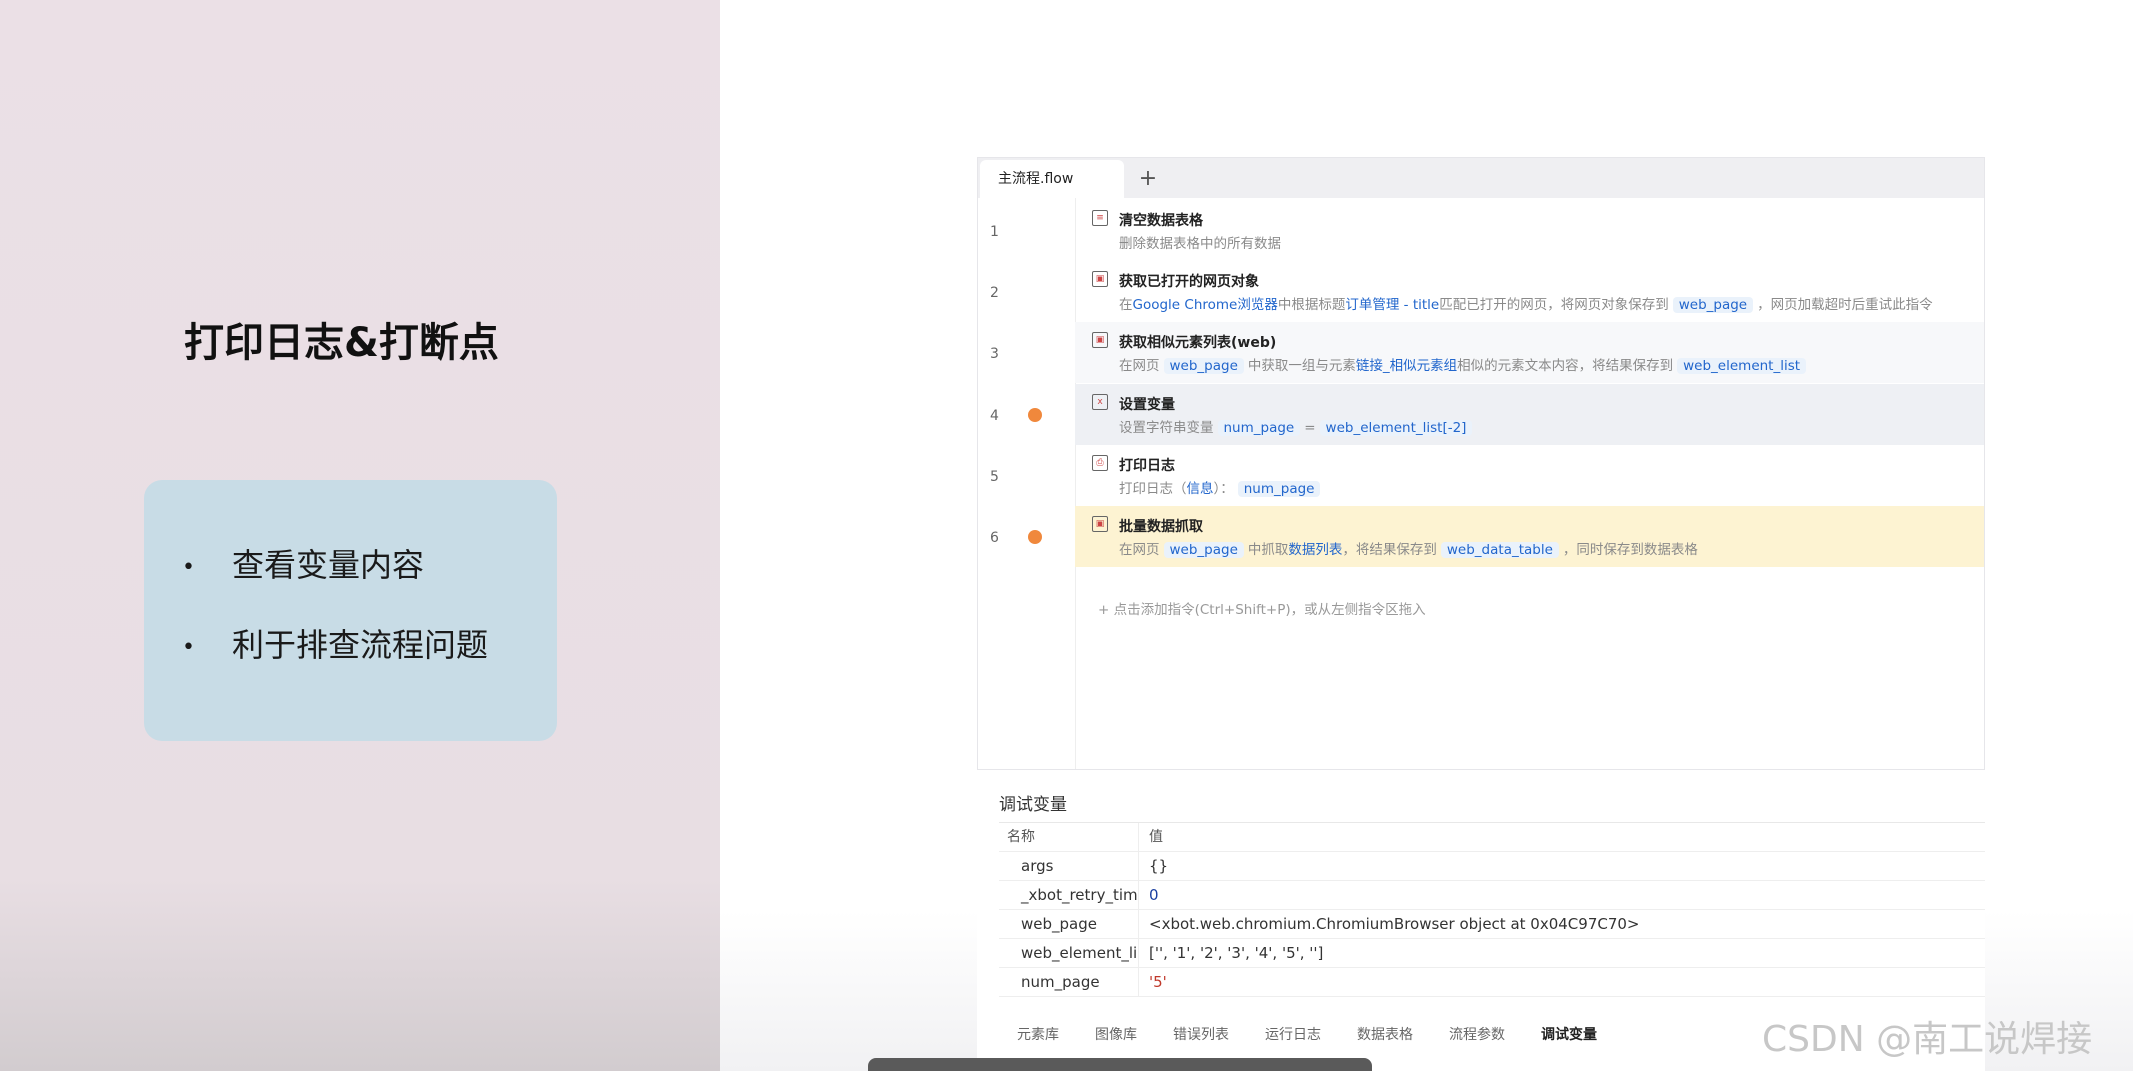  Describe the element at coordinates (1325, 1034) in the screenshot. I see `bottom-tab-bar: 元素库 图像库 错误列表 运行日志 数据表格 流程参数 调试变量` at that location.